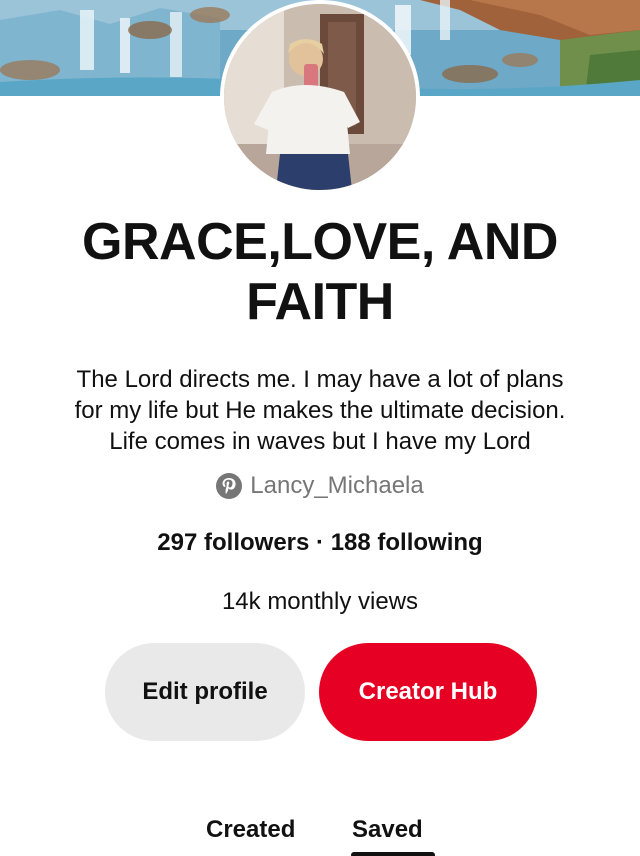  Describe the element at coordinates (337, 485) in the screenshot. I see `handle-text: Lancy_Michaela` at that location.